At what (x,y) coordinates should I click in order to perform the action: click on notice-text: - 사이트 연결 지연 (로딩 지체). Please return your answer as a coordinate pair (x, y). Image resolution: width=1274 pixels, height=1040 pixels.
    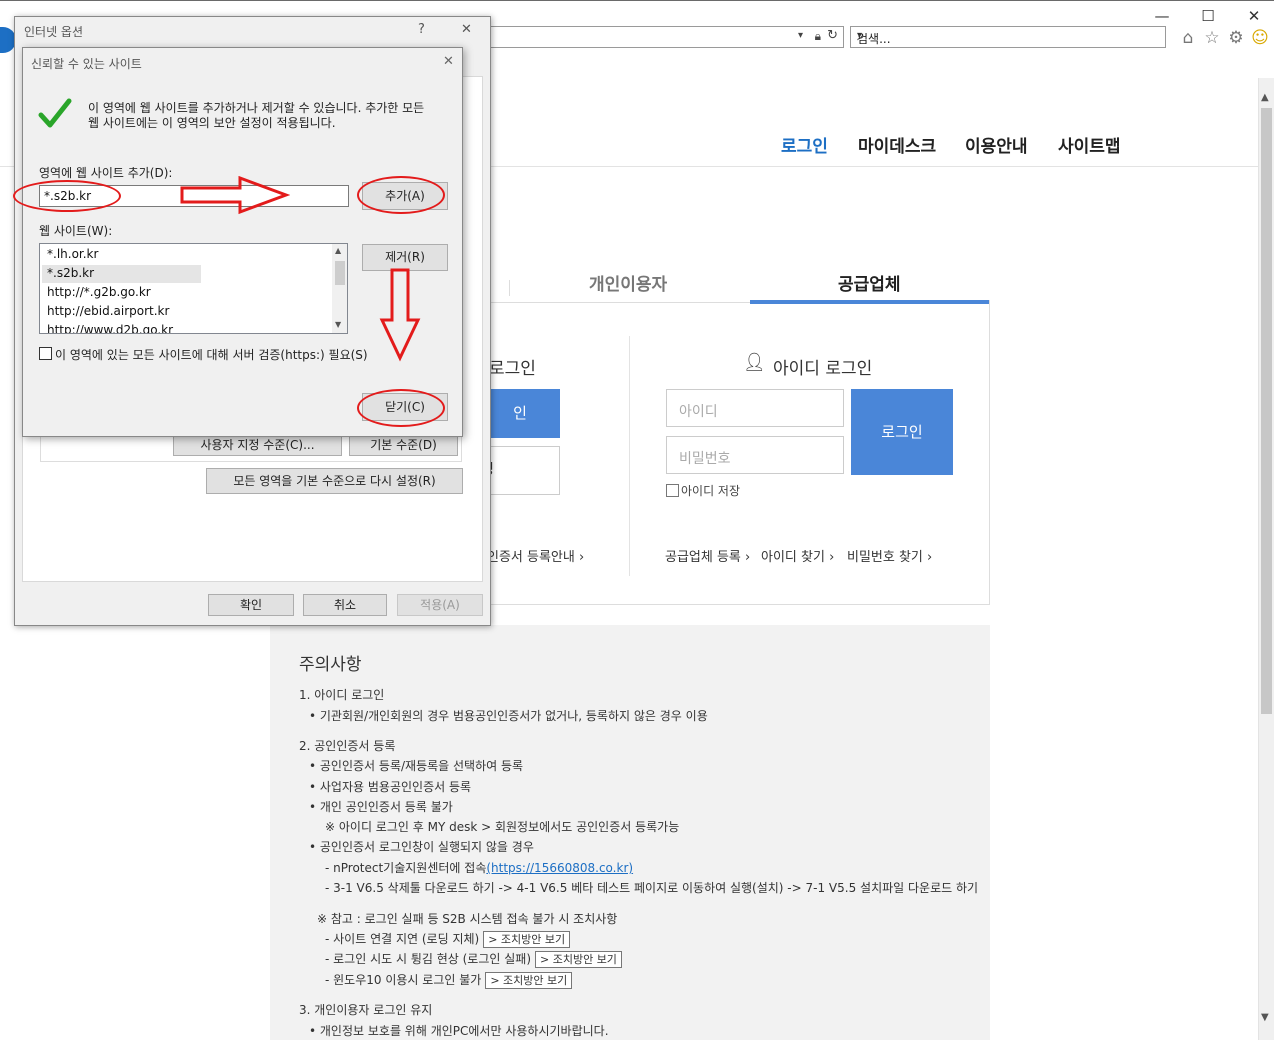
    Looking at the image, I should click on (402, 939).